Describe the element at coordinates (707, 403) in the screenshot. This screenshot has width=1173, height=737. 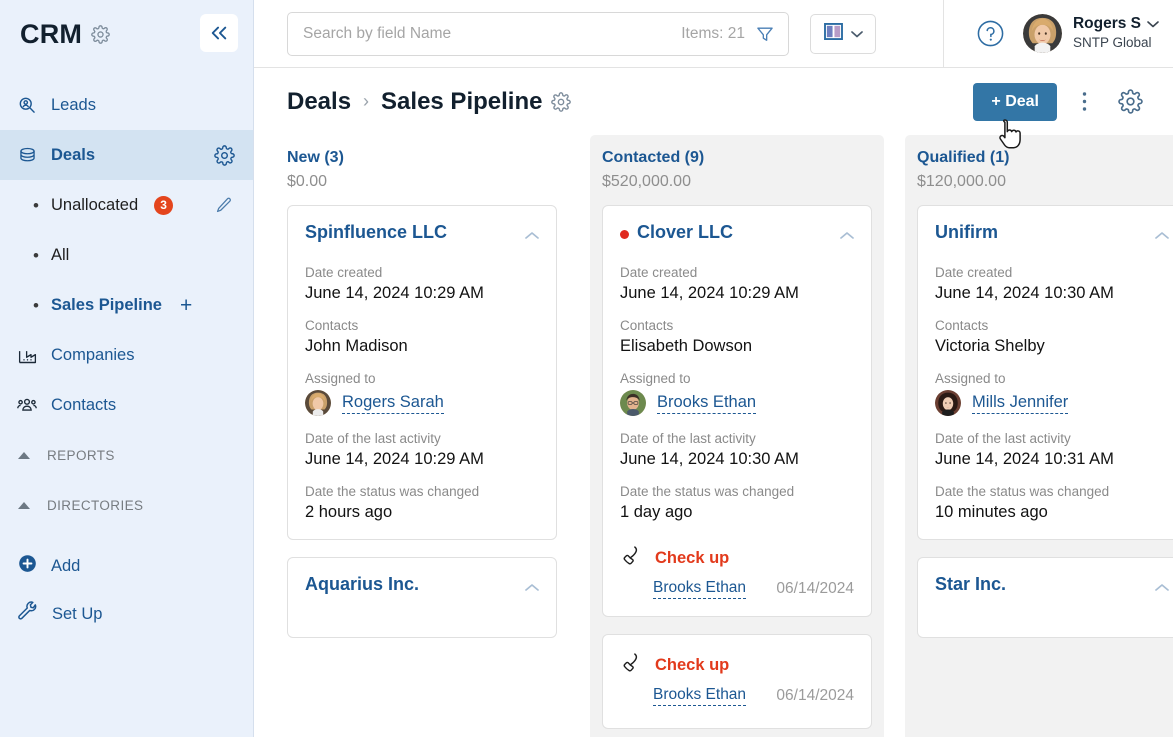
I see `assignee-link: Brooks Ethan` at that location.